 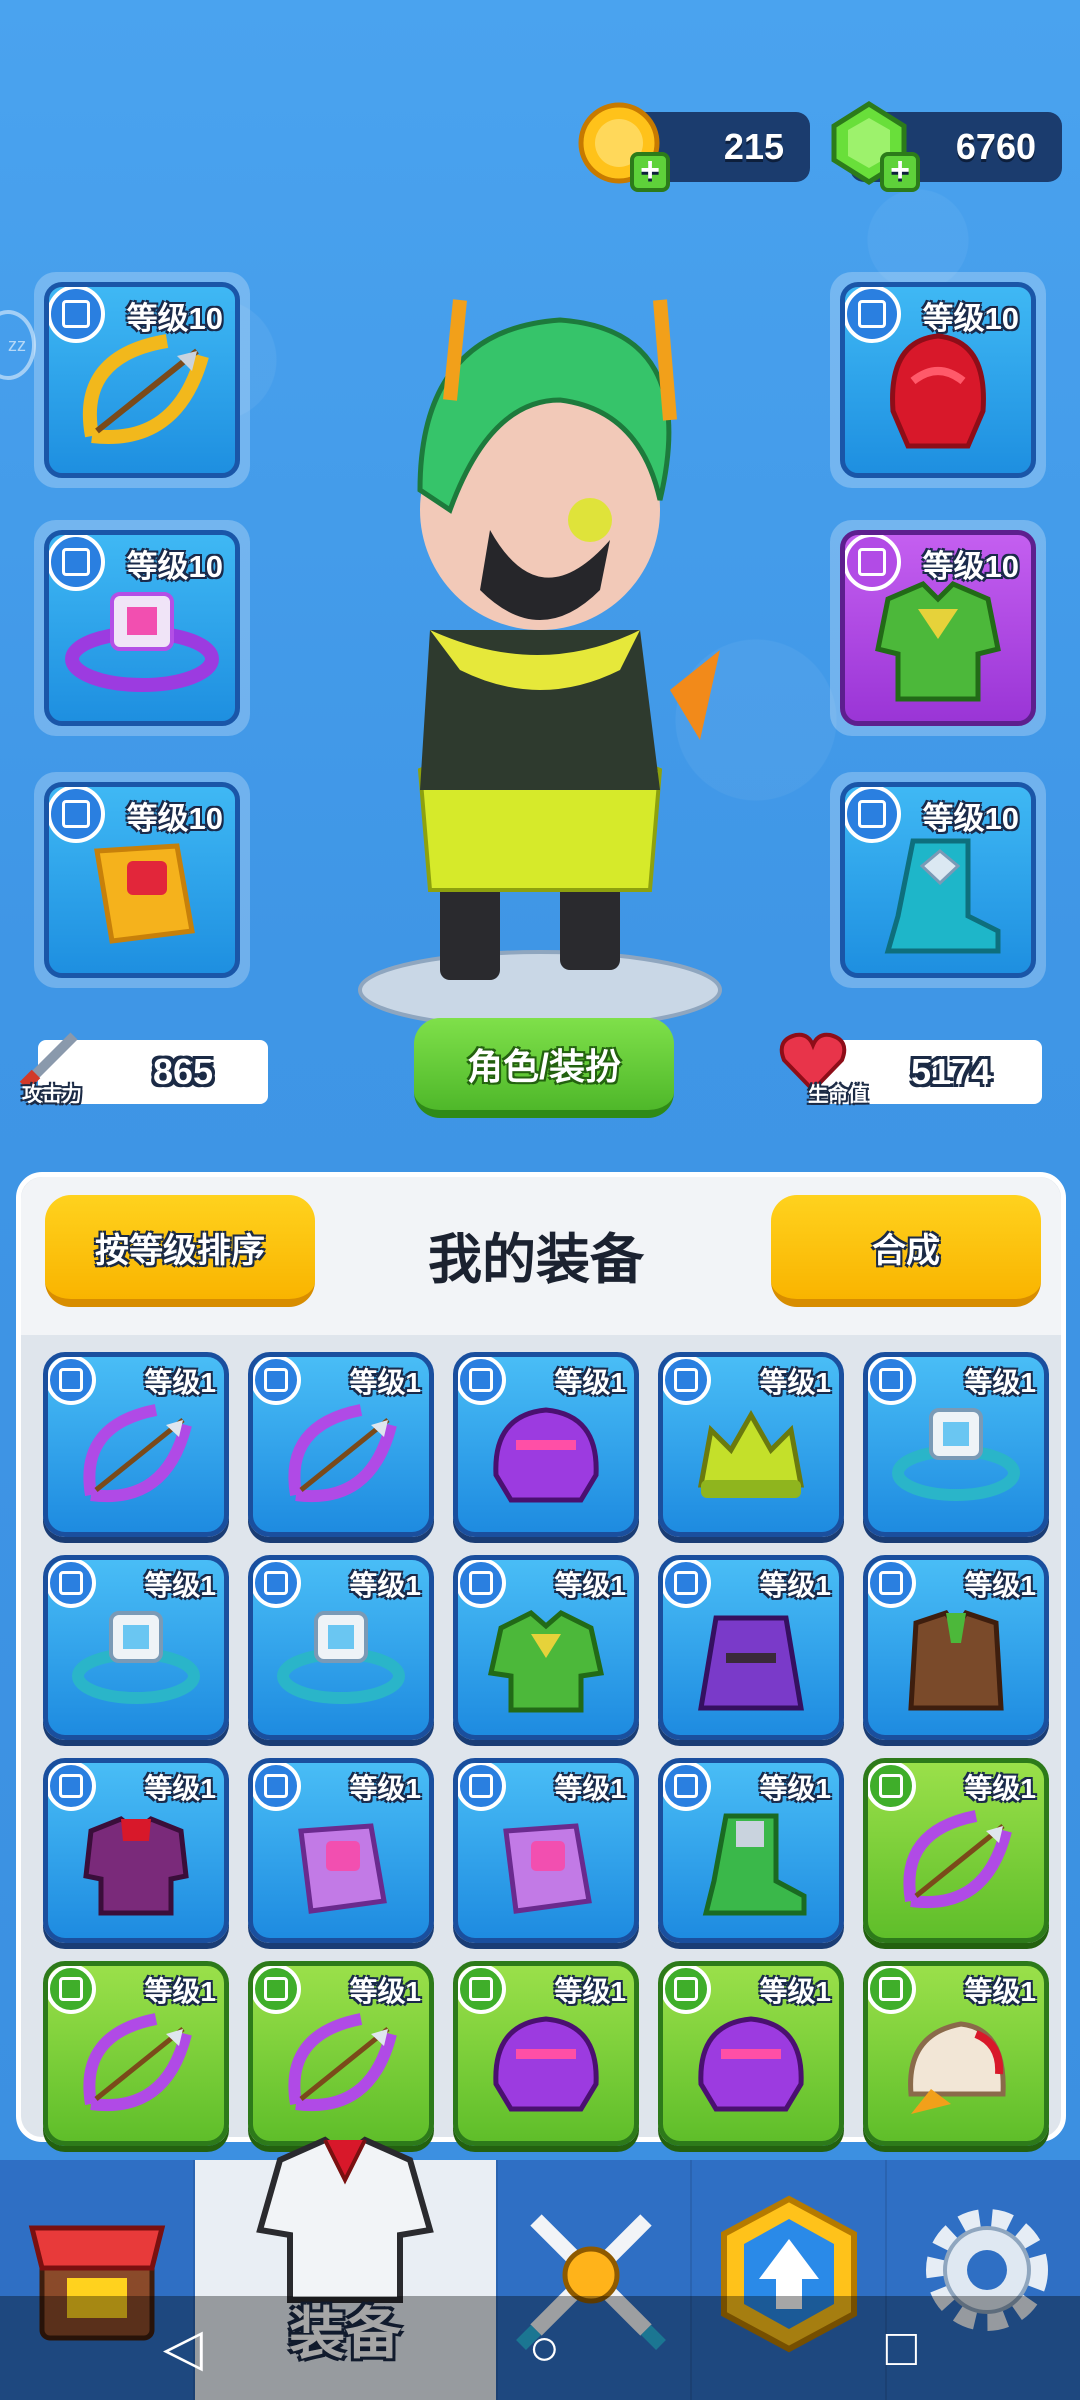 What do you see at coordinates (901, 2348) in the screenshot?
I see `recent-apps-button: □` at bounding box center [901, 2348].